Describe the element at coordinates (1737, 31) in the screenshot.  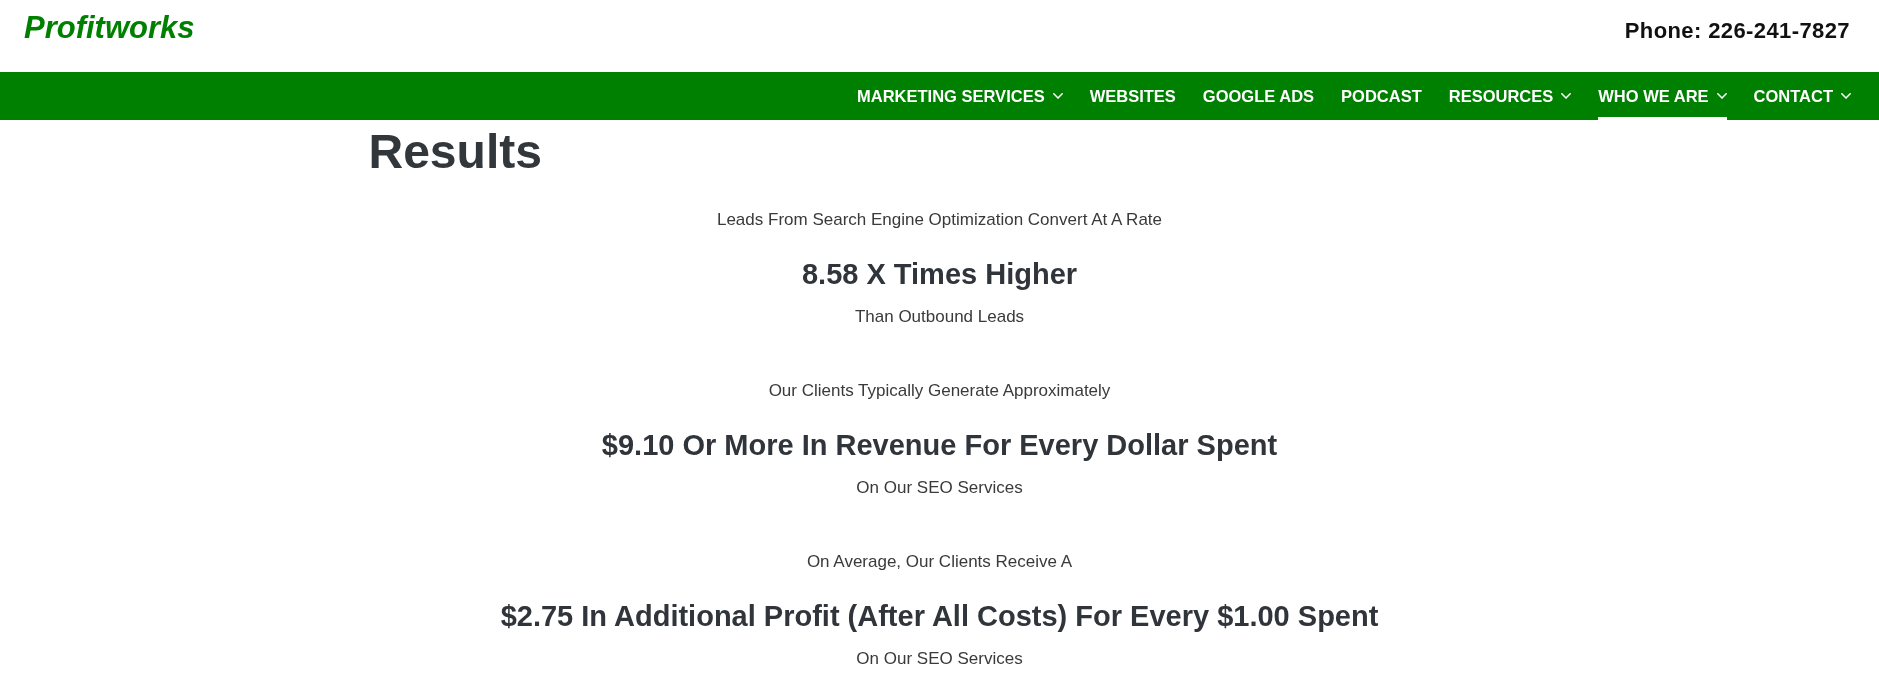
I see `phone-number: Phone: 226-241-7827` at that location.